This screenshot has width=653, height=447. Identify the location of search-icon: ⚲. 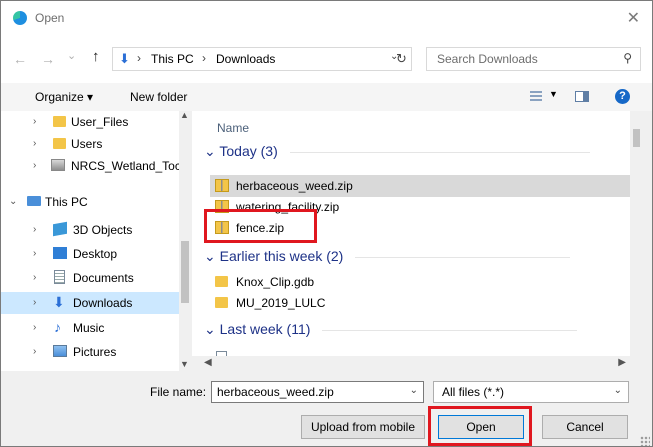
(627, 58).